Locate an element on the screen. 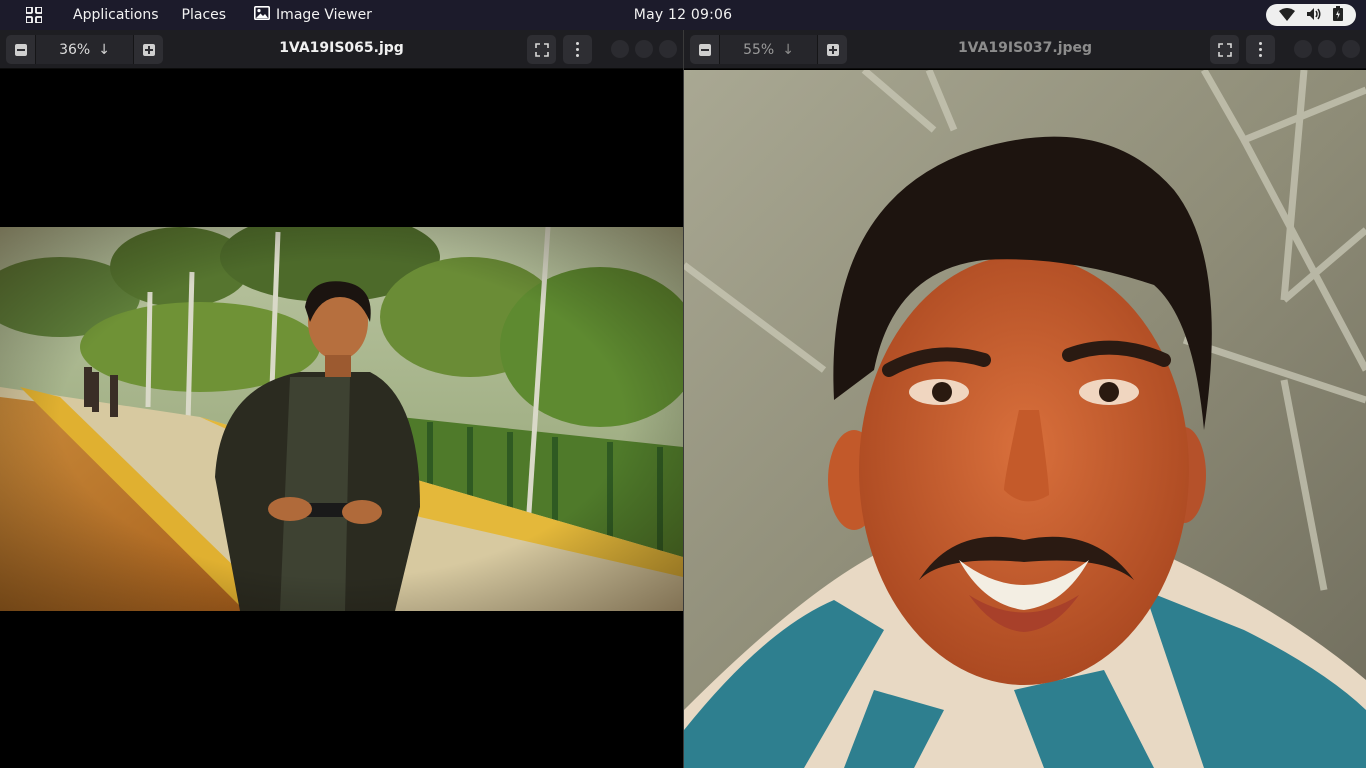  battery-icon is located at coordinates (1337, 15).